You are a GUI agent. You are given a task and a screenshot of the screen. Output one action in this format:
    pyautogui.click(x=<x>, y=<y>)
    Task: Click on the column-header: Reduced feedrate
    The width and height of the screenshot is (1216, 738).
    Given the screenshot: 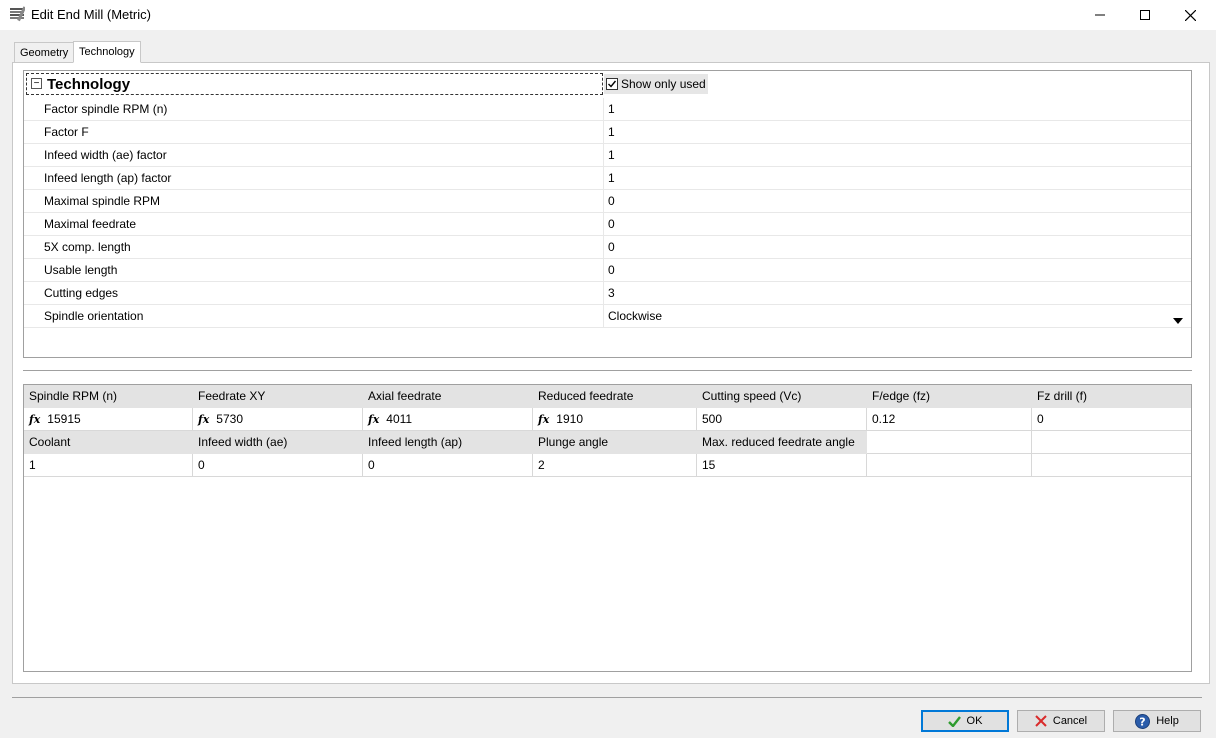 What is the action you would take?
    pyautogui.click(x=615, y=396)
    